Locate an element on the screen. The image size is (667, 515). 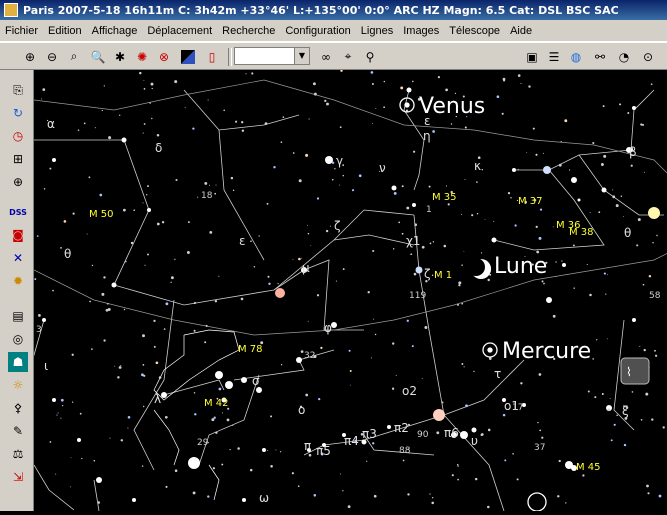
globe-icon: ◍ is located at coordinates (576, 56).